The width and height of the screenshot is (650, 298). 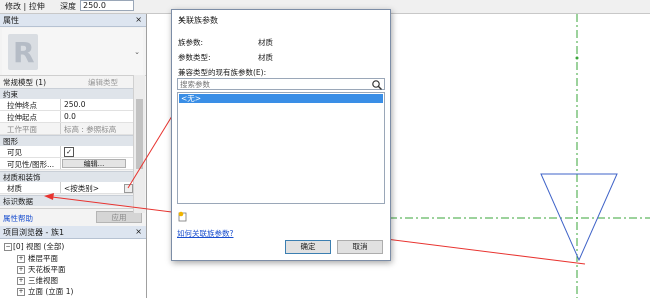 I want to click on reference-point, so click(x=577, y=58).